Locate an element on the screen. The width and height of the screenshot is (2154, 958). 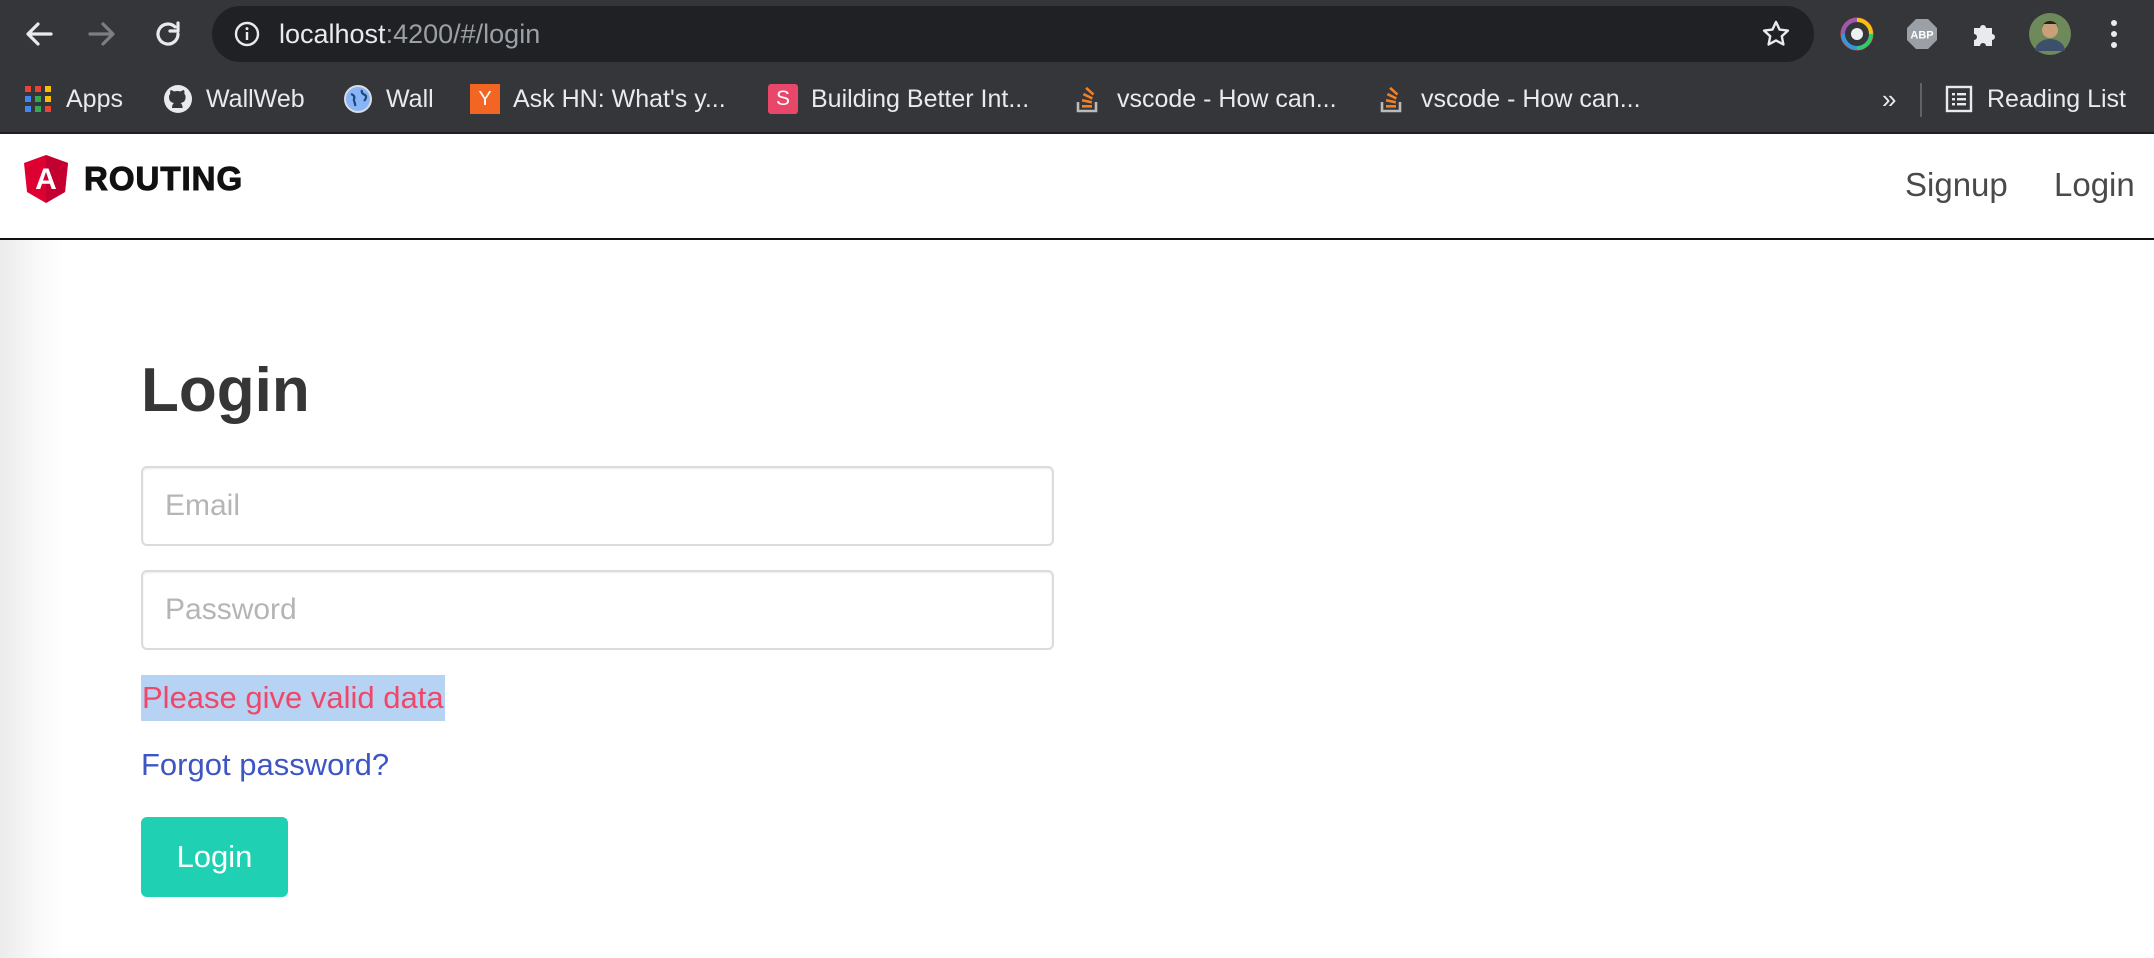
forgot-password-link: Forgot password? is located at coordinates (265, 765).